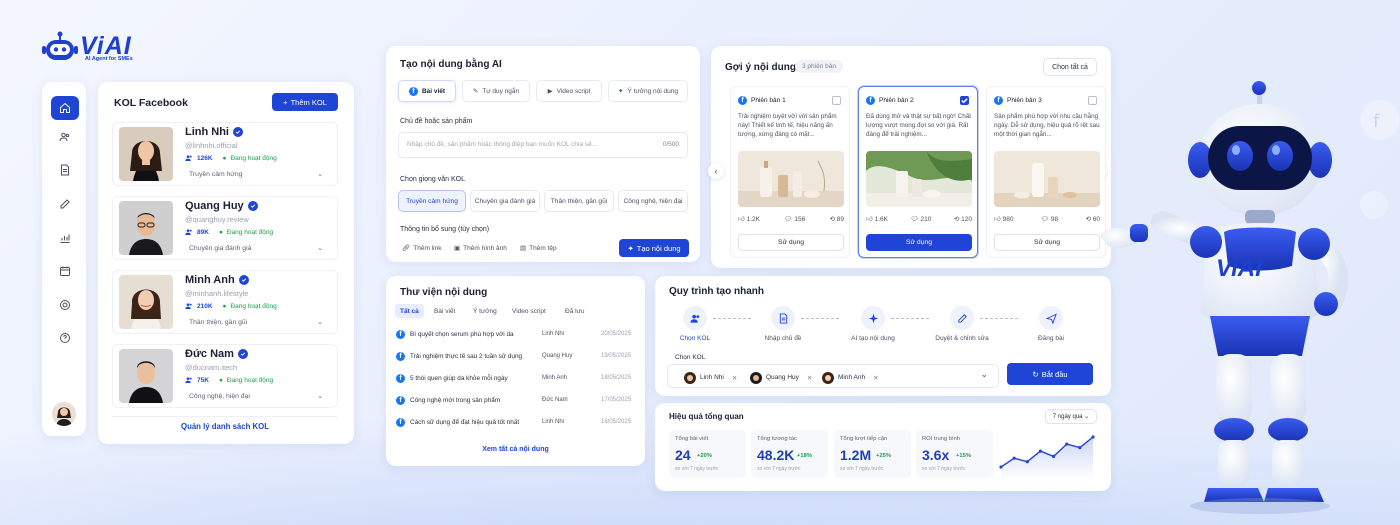 Image resolution: width=1400 pixels, height=525 pixels. What do you see at coordinates (648, 91) in the screenshot?
I see `tab-ideas: ✦ Ý tưởng nội dung` at bounding box center [648, 91].